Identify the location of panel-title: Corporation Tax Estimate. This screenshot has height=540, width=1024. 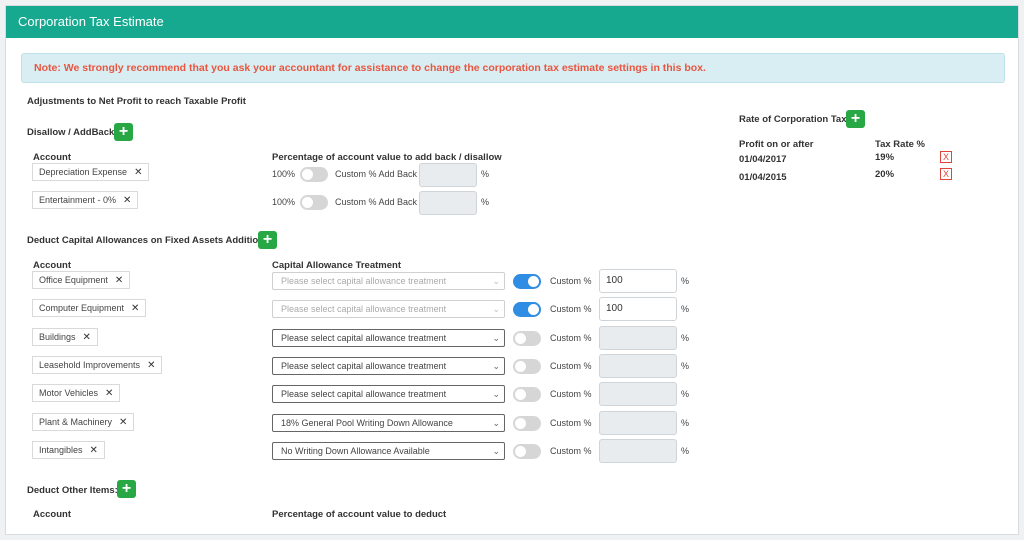
(512, 22).